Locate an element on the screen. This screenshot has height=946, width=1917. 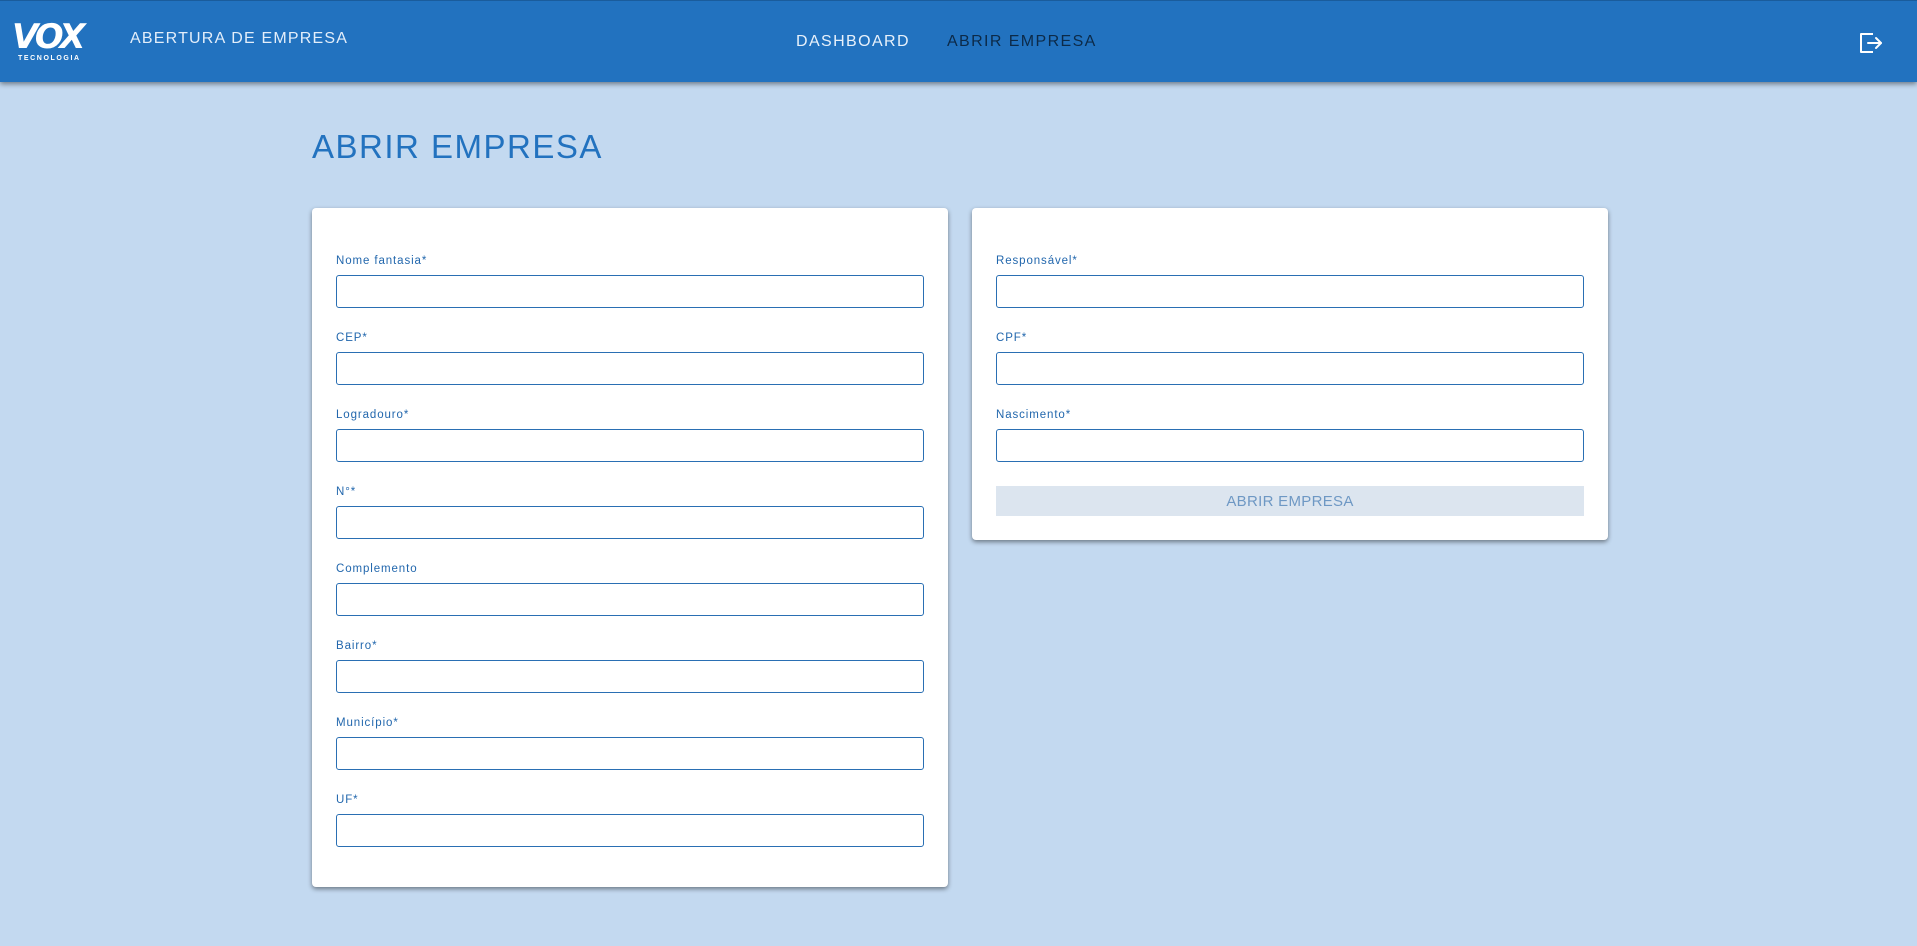
cpf-label: CPF* is located at coordinates (1012, 338).